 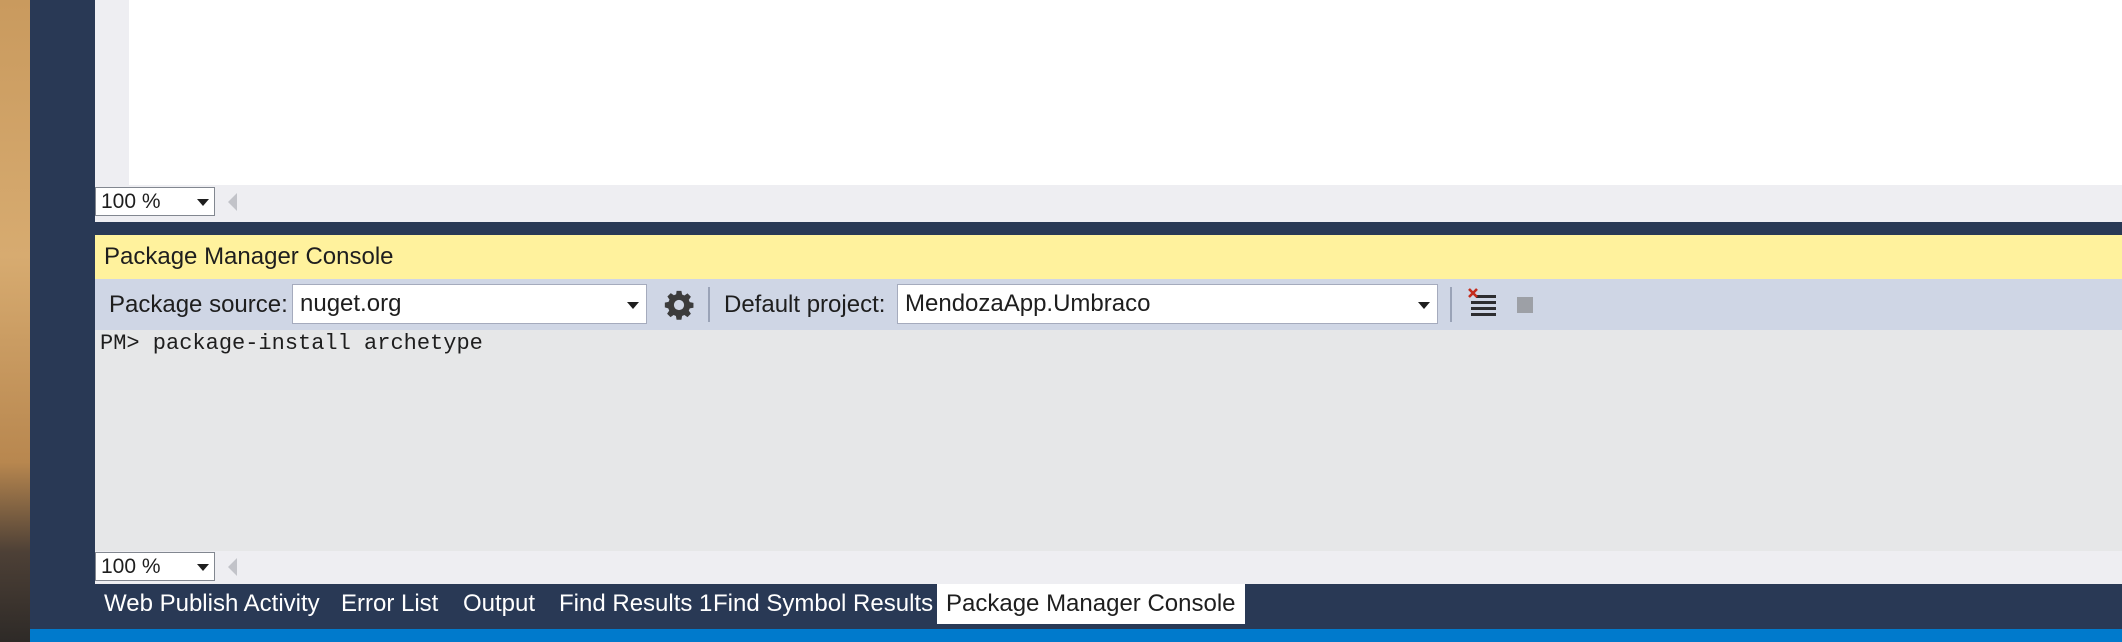 What do you see at coordinates (1525, 305) in the screenshot?
I see `stop-icon` at bounding box center [1525, 305].